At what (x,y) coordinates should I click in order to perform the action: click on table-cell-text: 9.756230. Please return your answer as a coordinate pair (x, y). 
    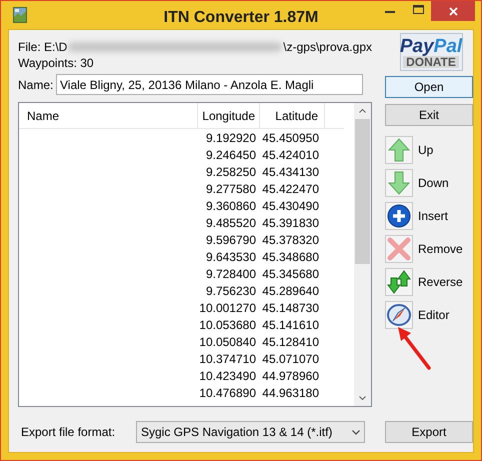
    Looking at the image, I should click on (230, 291).